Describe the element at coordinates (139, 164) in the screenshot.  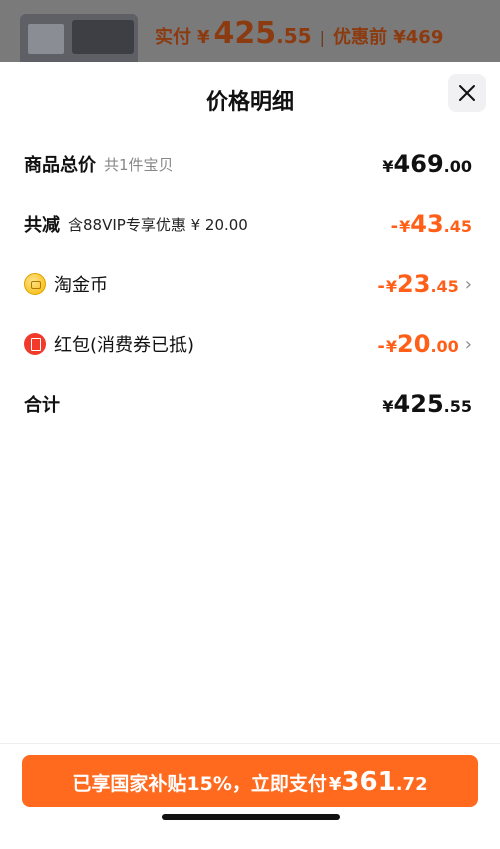
I see `item-count: 共1件宝贝` at that location.